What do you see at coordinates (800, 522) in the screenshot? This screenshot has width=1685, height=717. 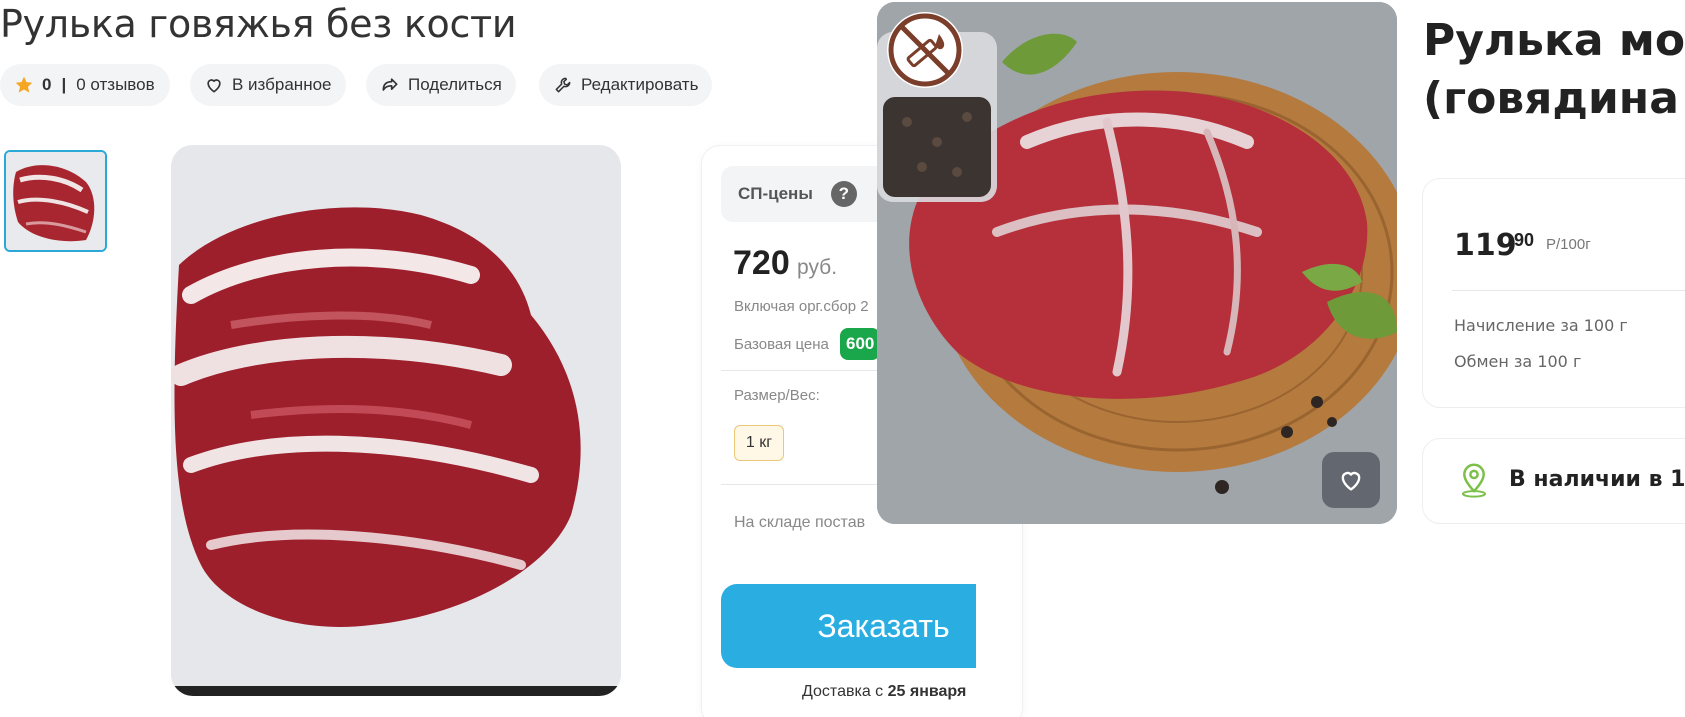 I see `stock-note: На складе постав` at bounding box center [800, 522].